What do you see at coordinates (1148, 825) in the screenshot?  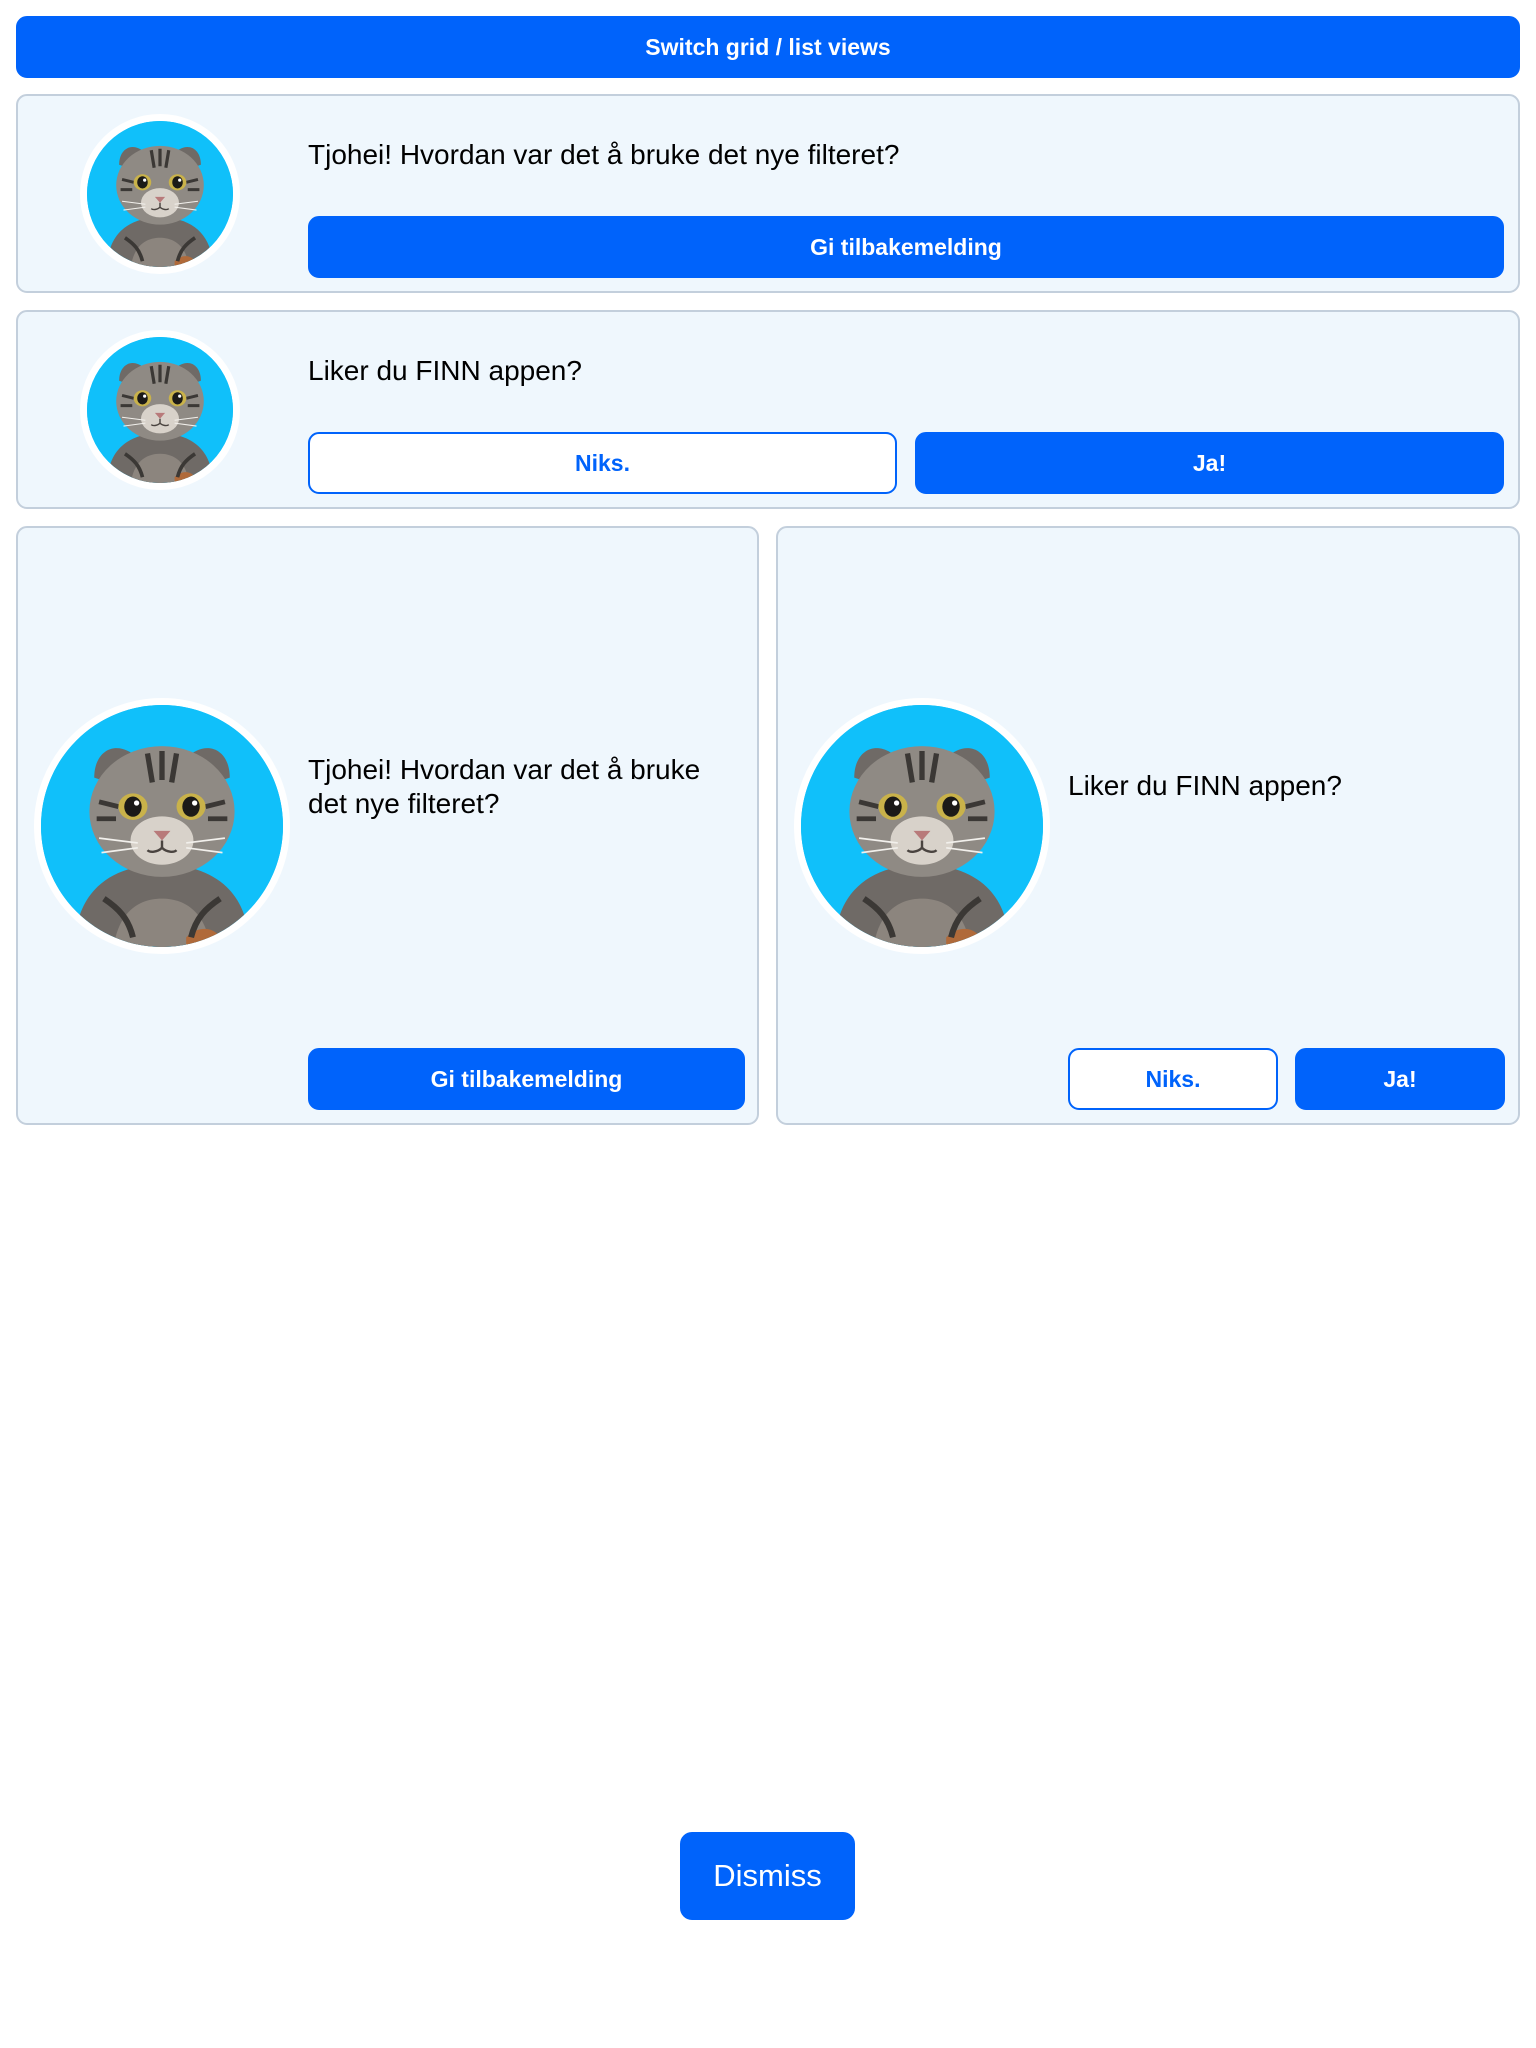 I see `grid-rating-card: Liker du FINN appen? Niks. Ja!` at bounding box center [1148, 825].